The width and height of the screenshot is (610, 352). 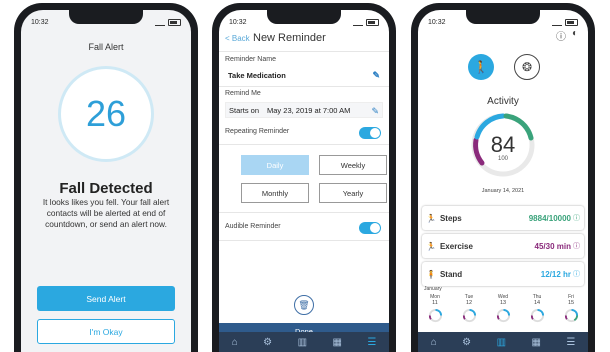 I want to click on activity-score: 84, so click(x=503, y=144).